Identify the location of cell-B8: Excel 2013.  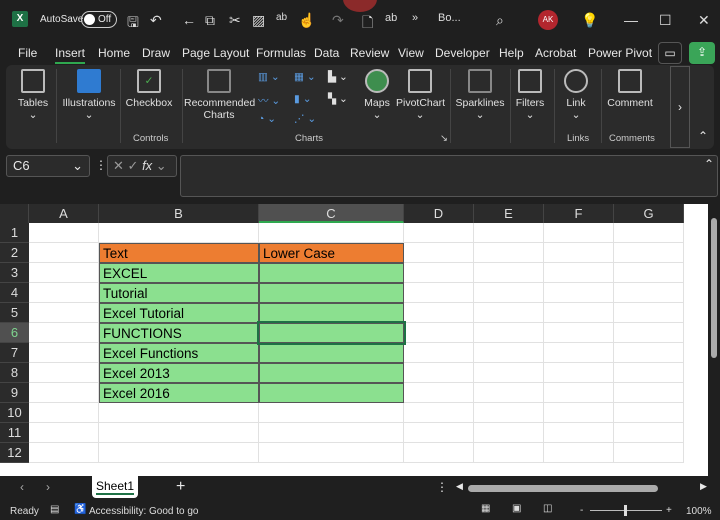
(179, 373).